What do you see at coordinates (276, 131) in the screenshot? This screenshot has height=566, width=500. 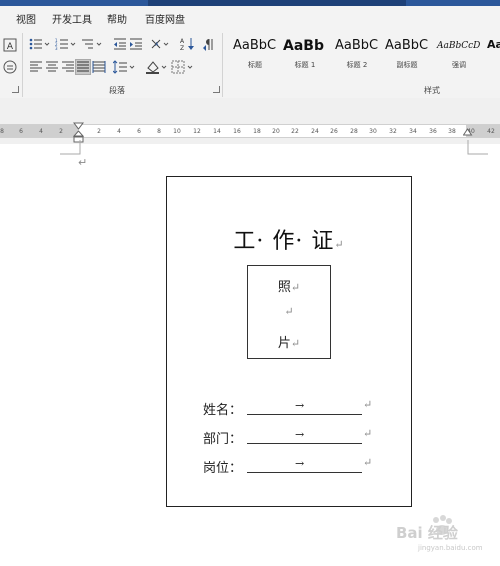 I see `ruler-tick-label: 20` at bounding box center [276, 131].